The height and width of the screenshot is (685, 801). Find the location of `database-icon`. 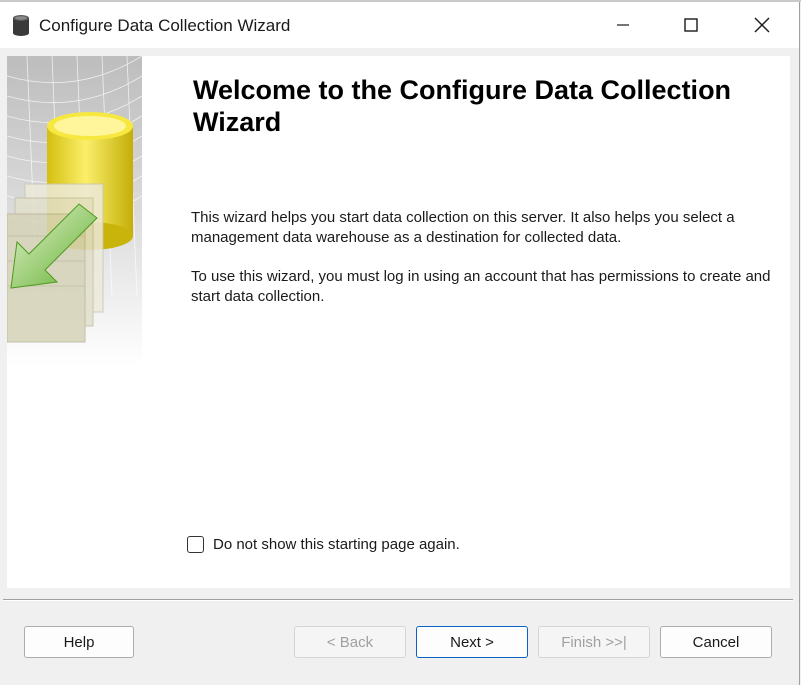

database-icon is located at coordinates (21, 25).